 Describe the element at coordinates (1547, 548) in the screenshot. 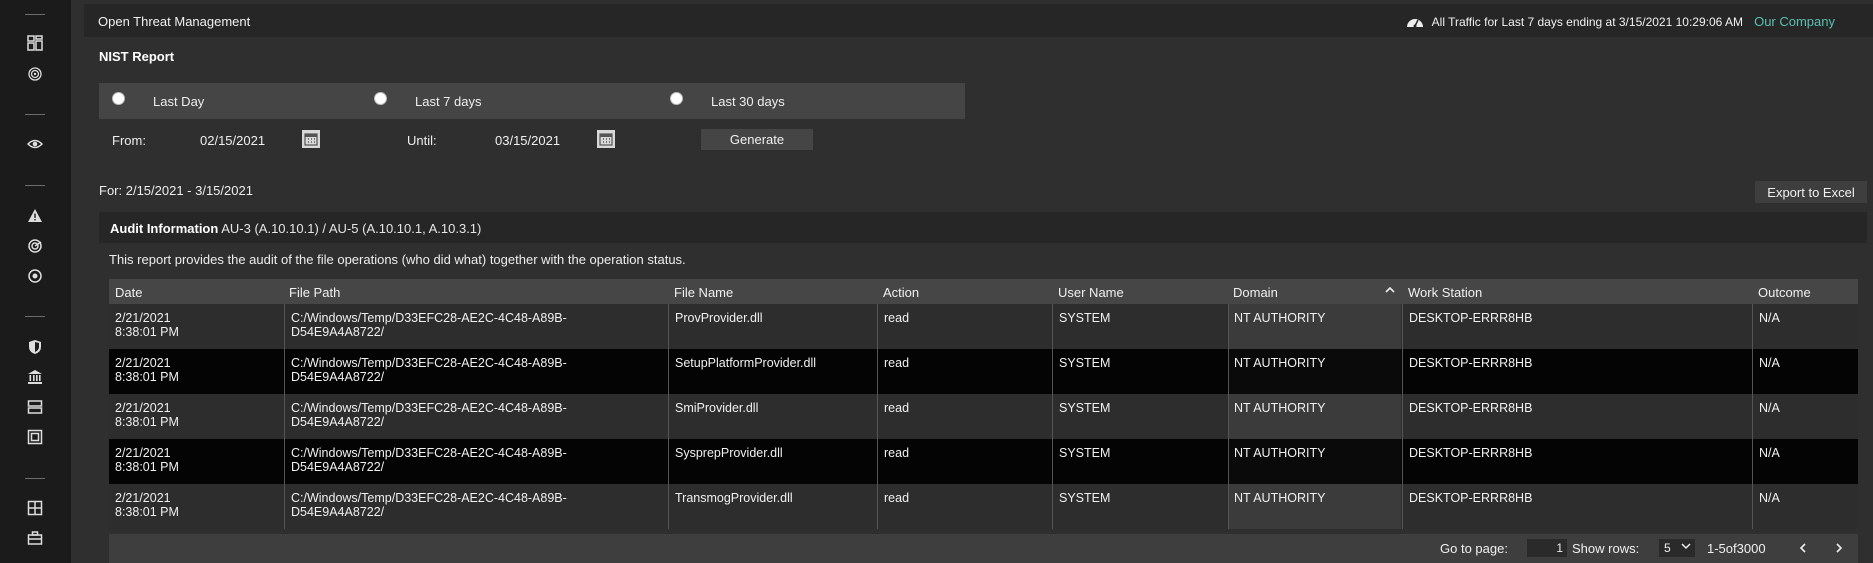

I see `page-number-input: 1` at that location.